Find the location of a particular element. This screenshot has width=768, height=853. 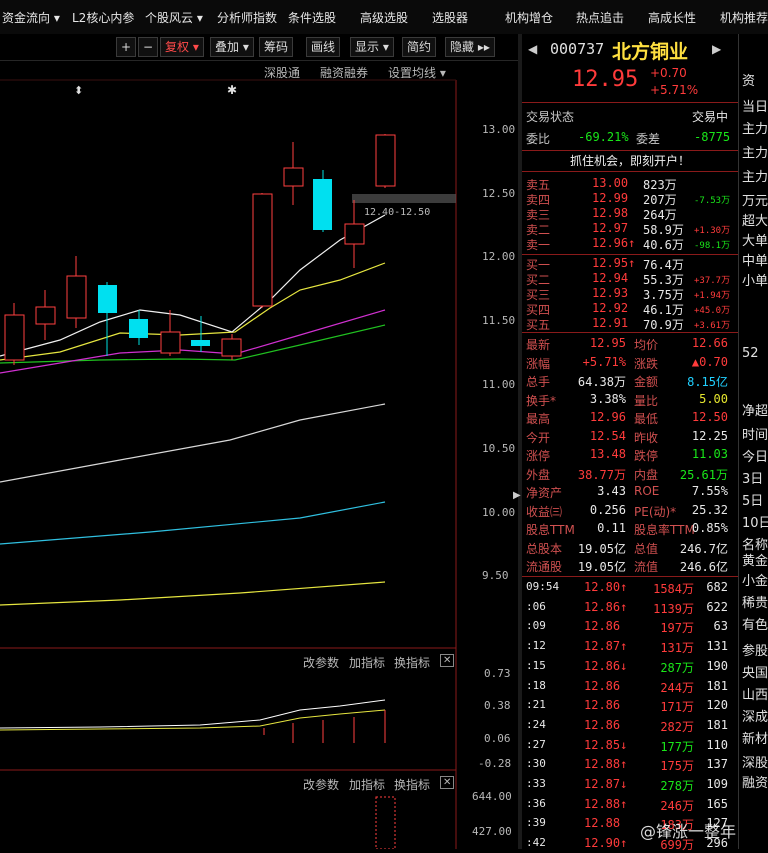

stat-label: 涨幅 is located at coordinates (538, 363).